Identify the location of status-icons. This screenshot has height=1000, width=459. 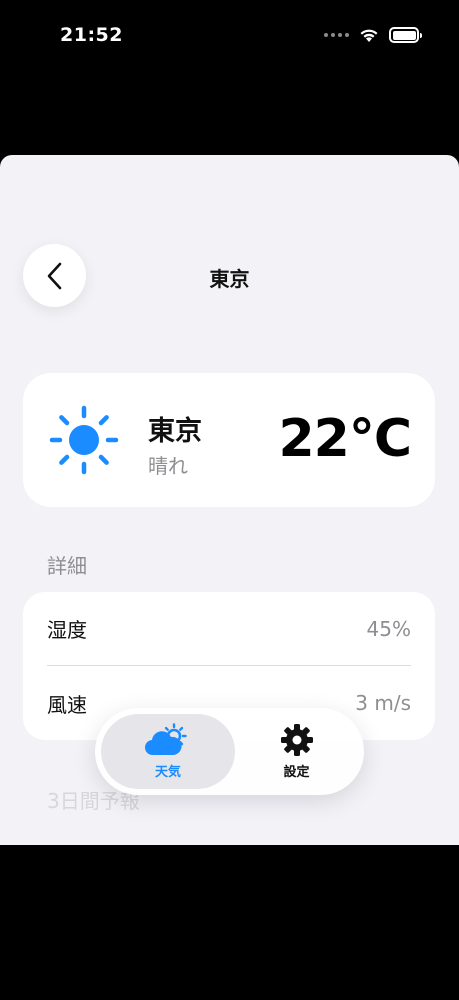
(373, 35).